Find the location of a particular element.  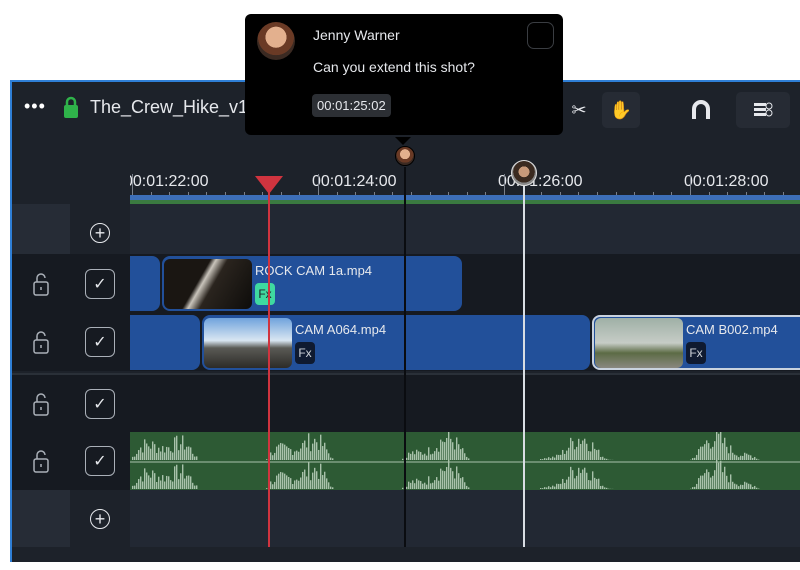

comment-marker-avatar is located at coordinates (405, 156).